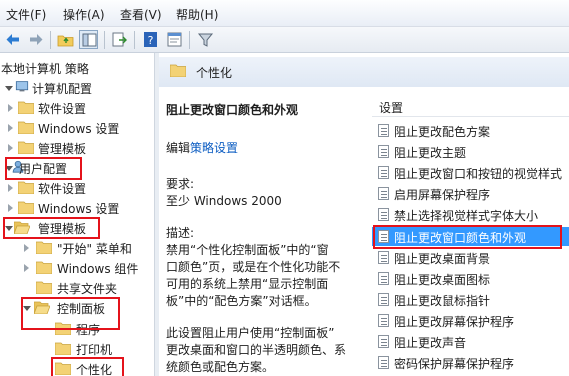 Image resolution: width=569 pixels, height=376 pixels. What do you see at coordinates (22, 86) in the screenshot?
I see `computer-icon` at bounding box center [22, 86].